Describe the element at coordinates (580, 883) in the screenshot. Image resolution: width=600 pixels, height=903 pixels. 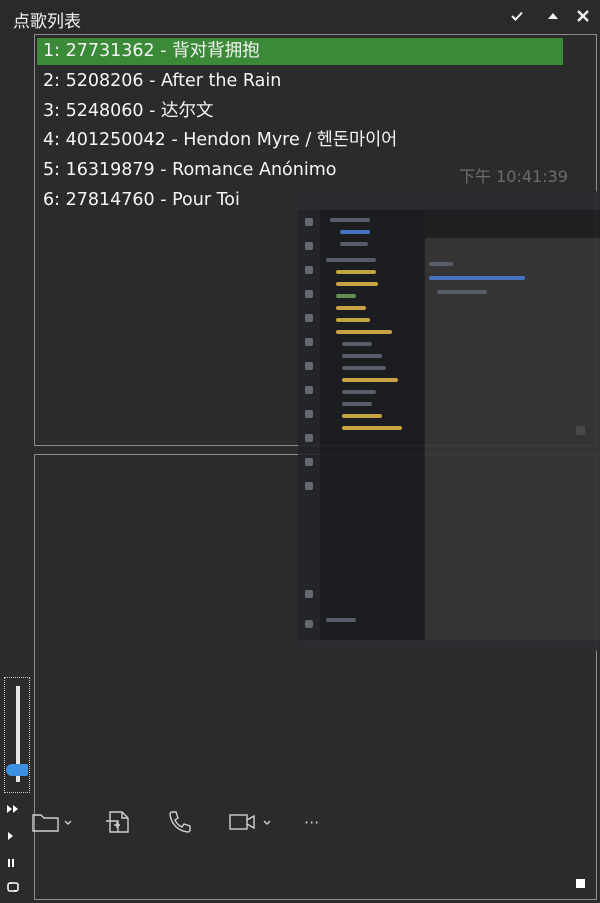
I see `stop-icon` at that location.